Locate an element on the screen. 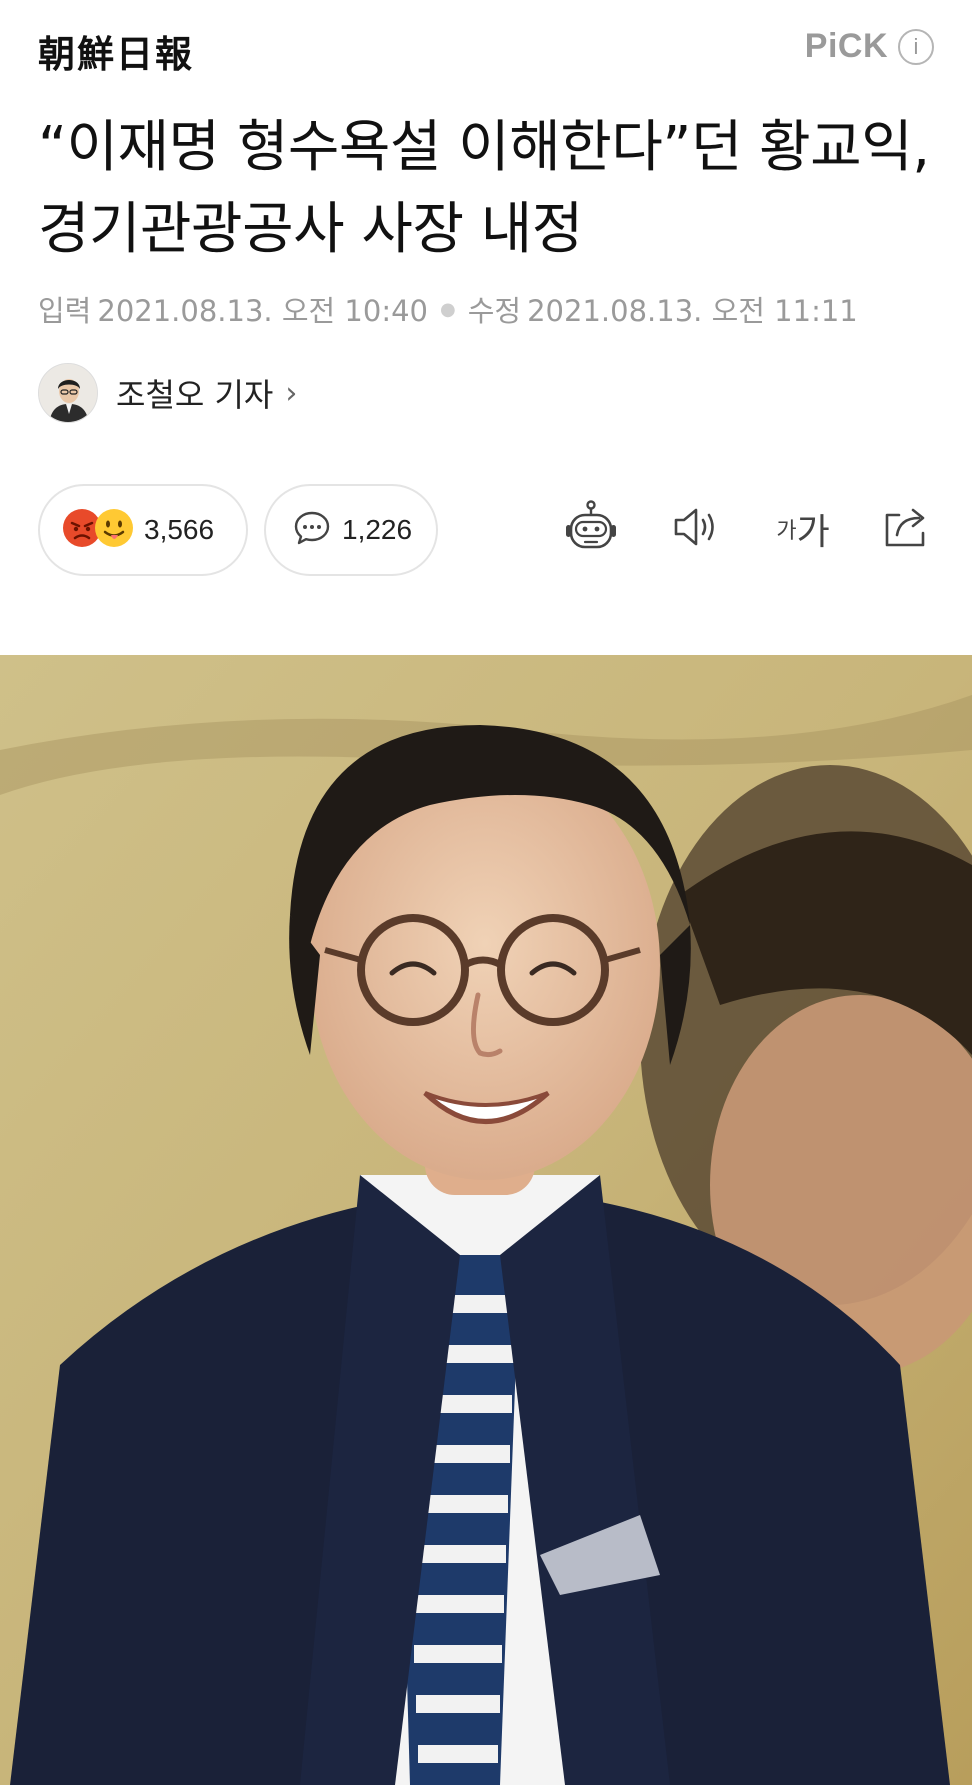 This screenshot has width=972, height=1785. reporter-name: 조철오 기자 is located at coordinates (195, 395).